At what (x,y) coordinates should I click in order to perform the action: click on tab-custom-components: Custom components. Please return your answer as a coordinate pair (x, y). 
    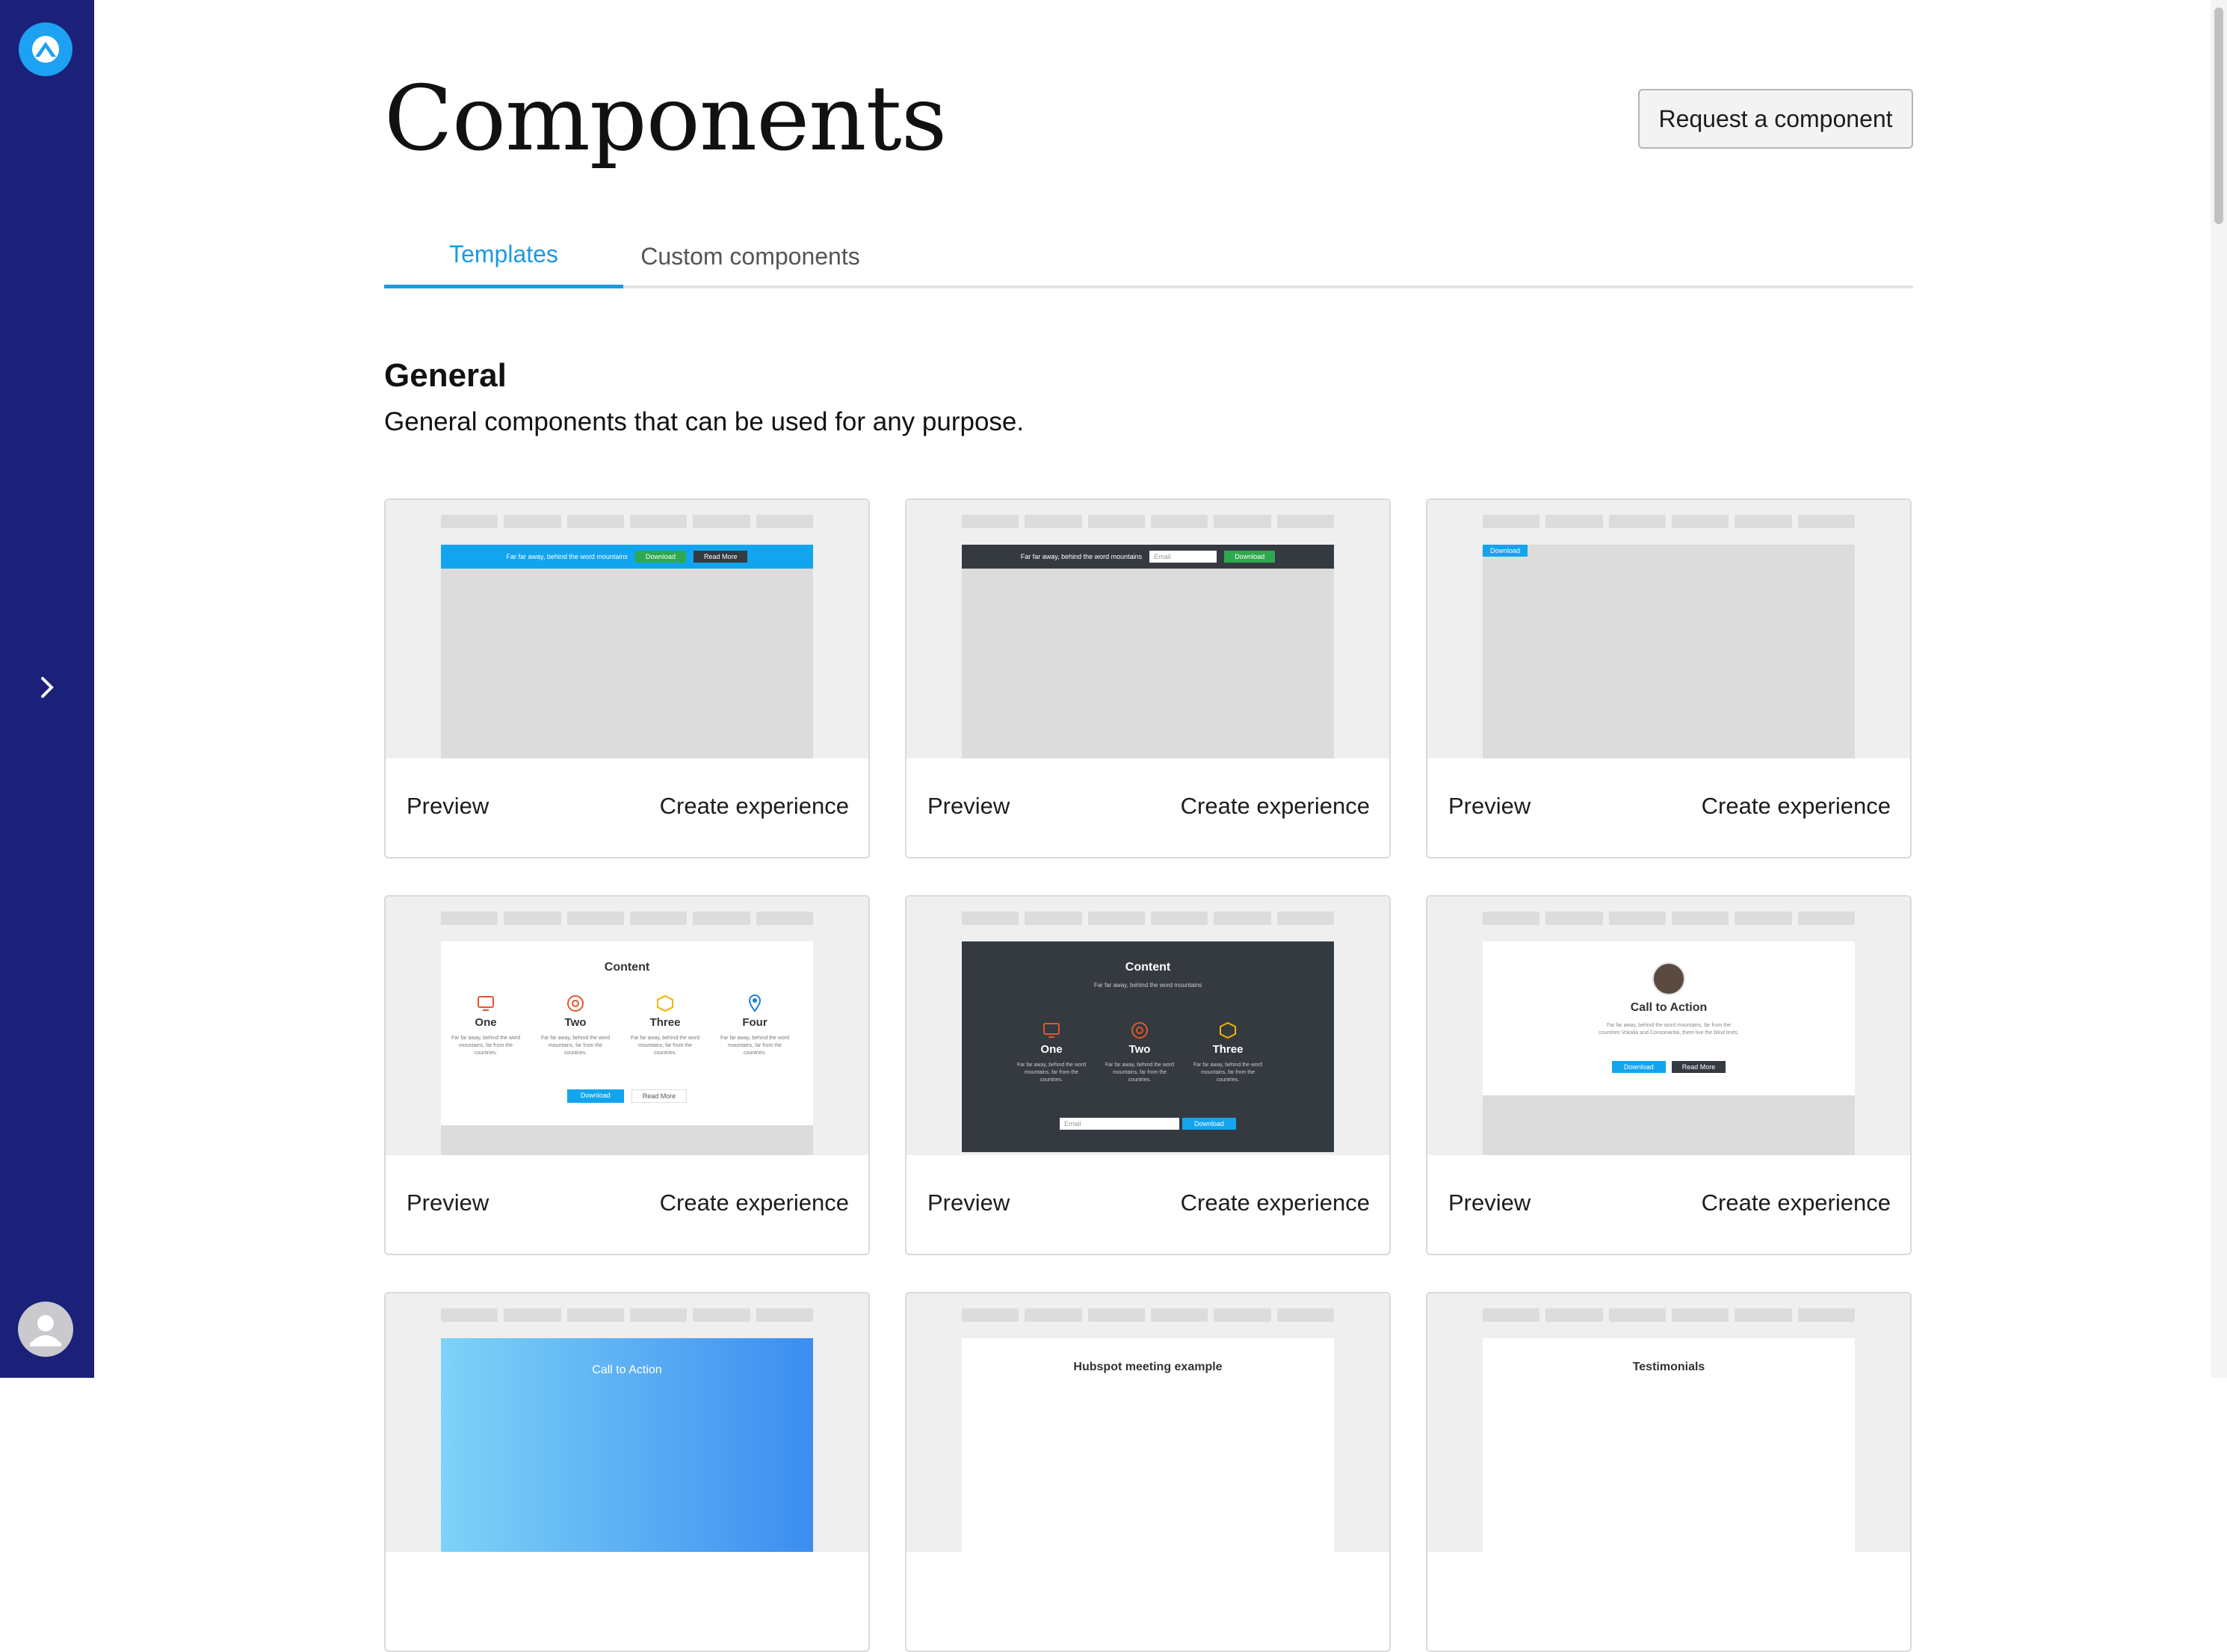
    Looking at the image, I should click on (750, 256).